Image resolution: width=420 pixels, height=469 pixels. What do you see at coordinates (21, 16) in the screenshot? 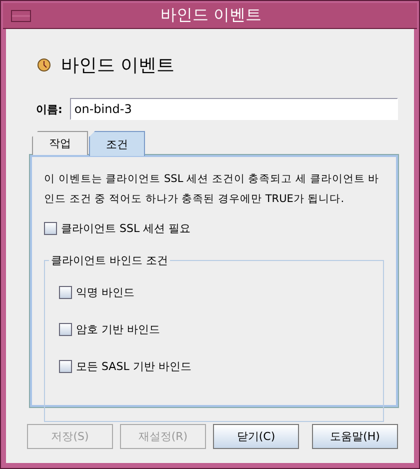
I see `window-menu-button` at bounding box center [21, 16].